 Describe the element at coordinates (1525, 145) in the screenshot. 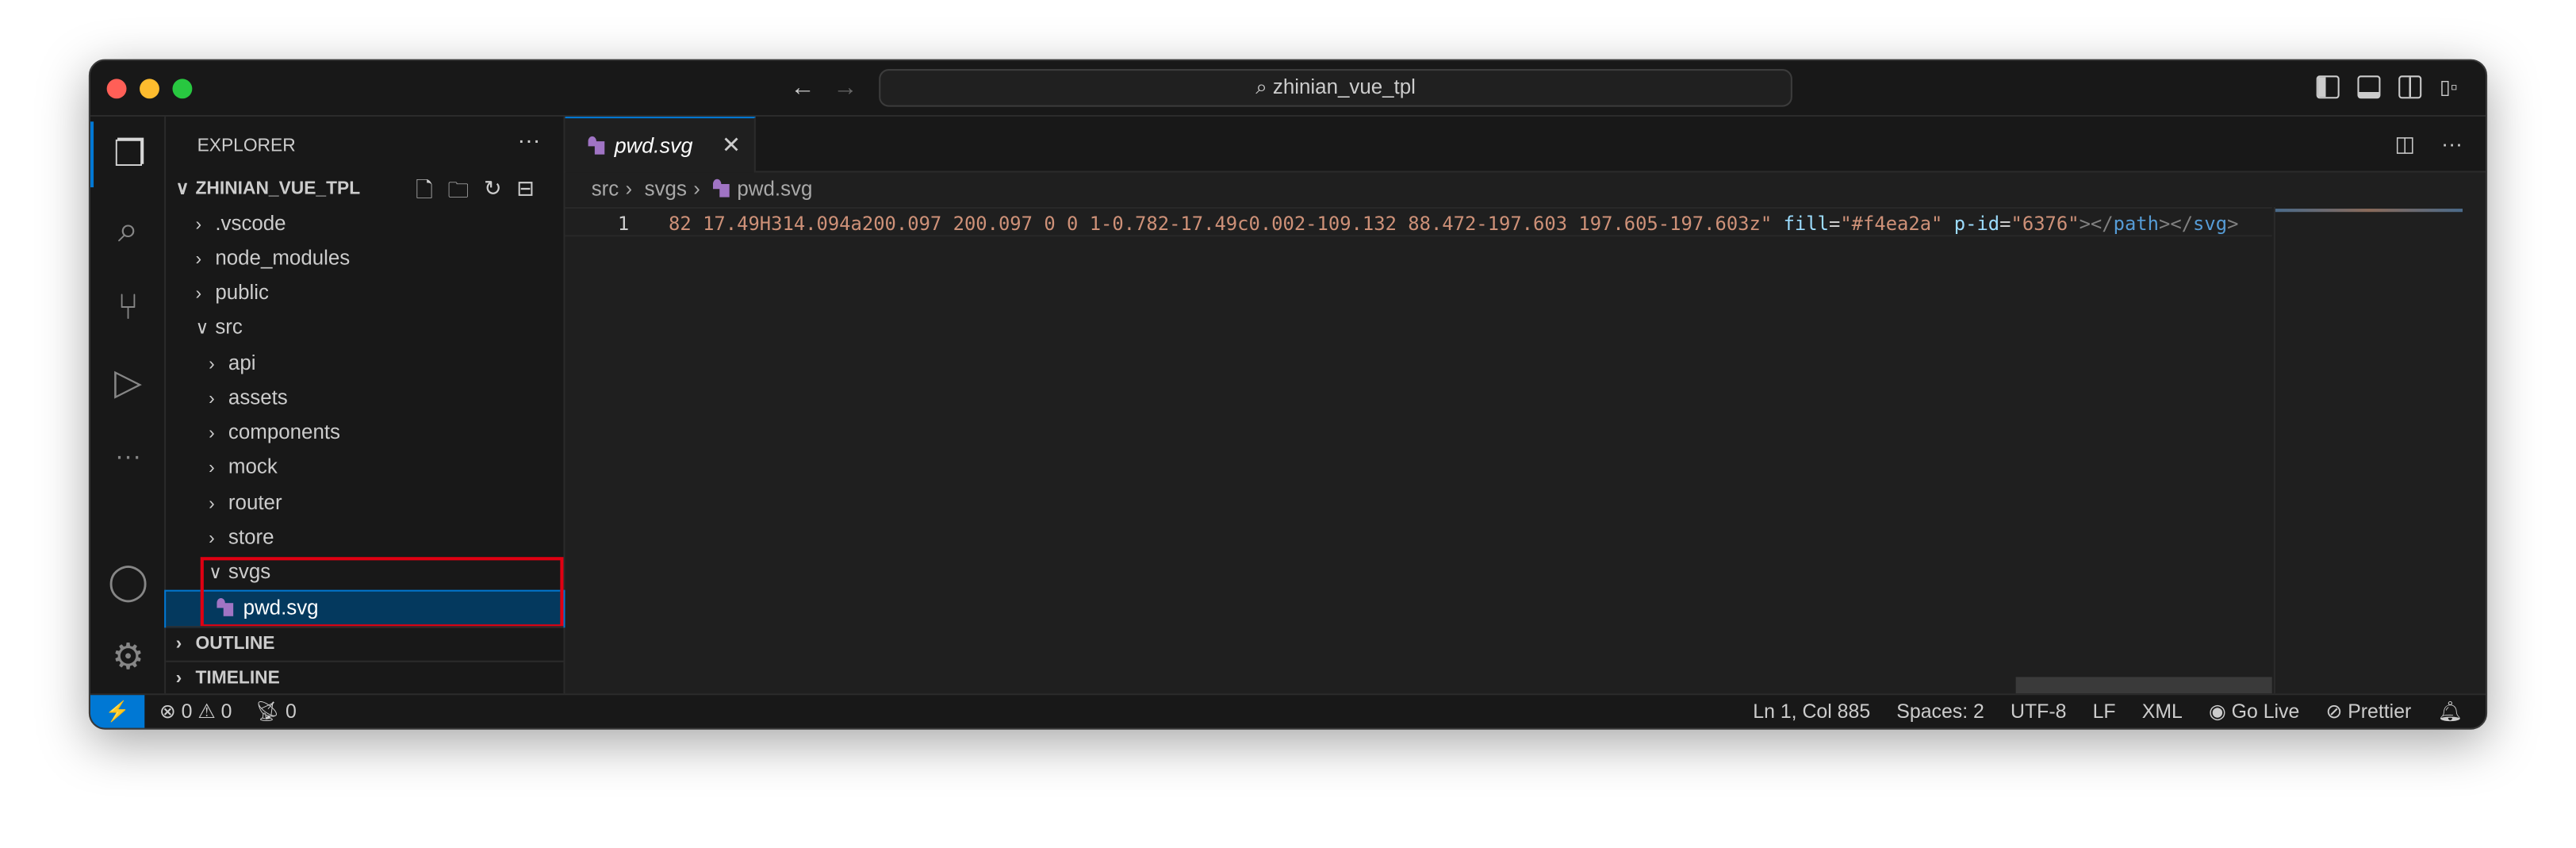

I see `tab-bar: pwd.svg ✕ ◫ ···` at that location.